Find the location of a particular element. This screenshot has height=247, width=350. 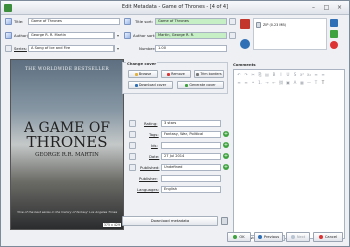

series-number-input: 1.00 is located at coordinates (191, 48).